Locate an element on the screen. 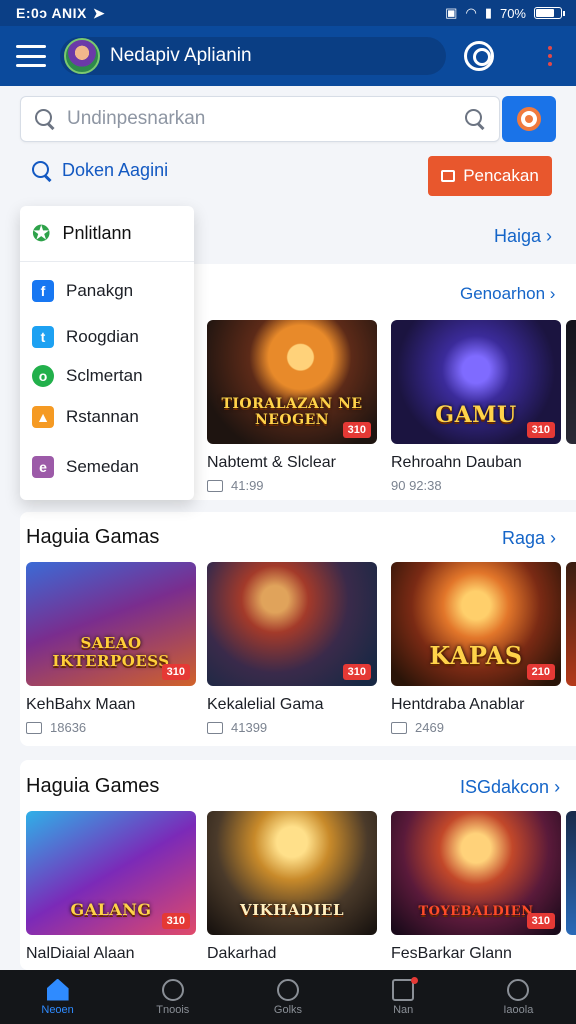 This screenshot has height=1024, width=576. game-thumbnail: TOYEBALDIEN 310 is located at coordinates (476, 873).